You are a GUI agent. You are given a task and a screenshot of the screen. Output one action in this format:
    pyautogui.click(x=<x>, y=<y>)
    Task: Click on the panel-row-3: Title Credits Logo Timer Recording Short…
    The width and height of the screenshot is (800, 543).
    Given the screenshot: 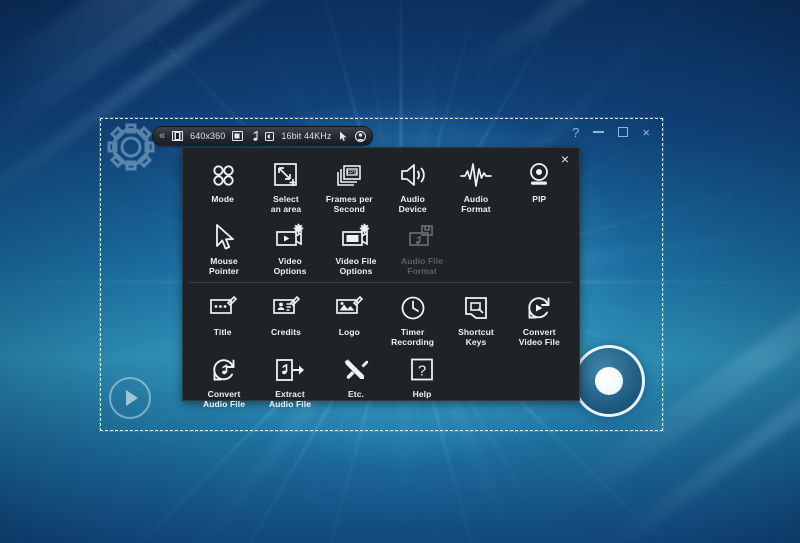 What is the action you would take?
    pyautogui.click(x=381, y=319)
    